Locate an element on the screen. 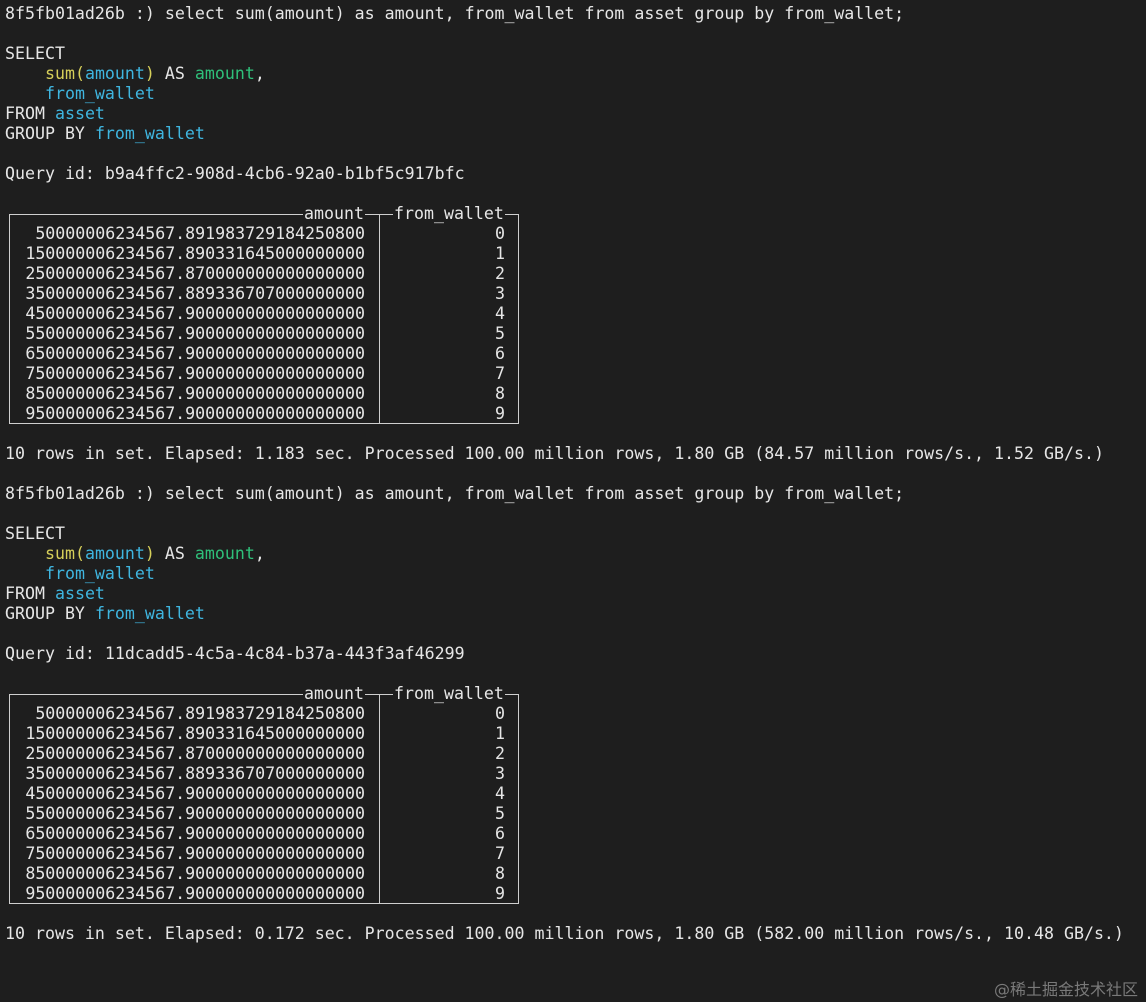  query-id: 11dcadd5-4c5a-4c84-b37a-443f3af46299 is located at coordinates (284, 653).